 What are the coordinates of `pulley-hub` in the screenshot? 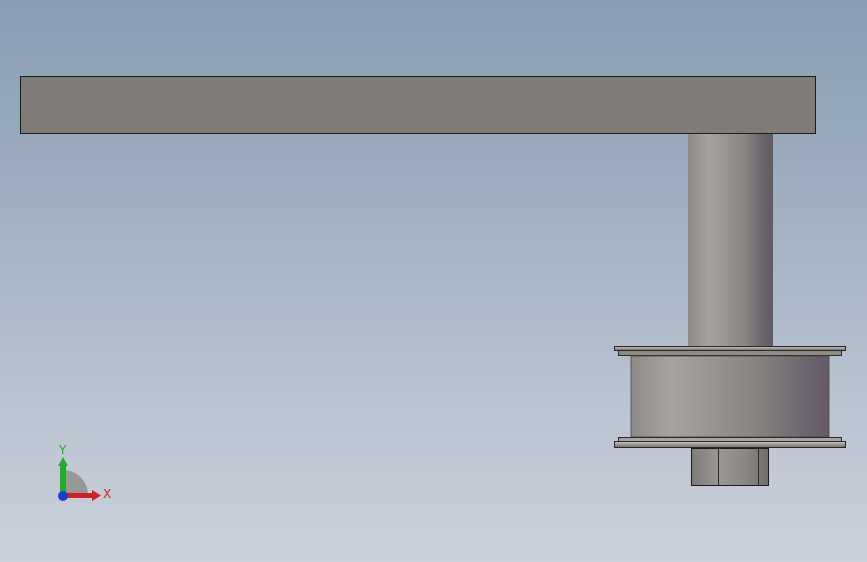 It's located at (730, 396).